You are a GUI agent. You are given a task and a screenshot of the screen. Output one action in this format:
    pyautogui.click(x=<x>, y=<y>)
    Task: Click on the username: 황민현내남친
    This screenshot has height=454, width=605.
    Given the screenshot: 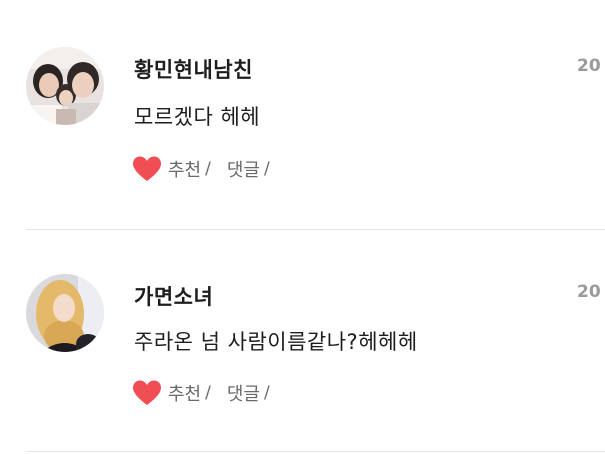 What is the action you would take?
    pyautogui.click(x=193, y=69)
    